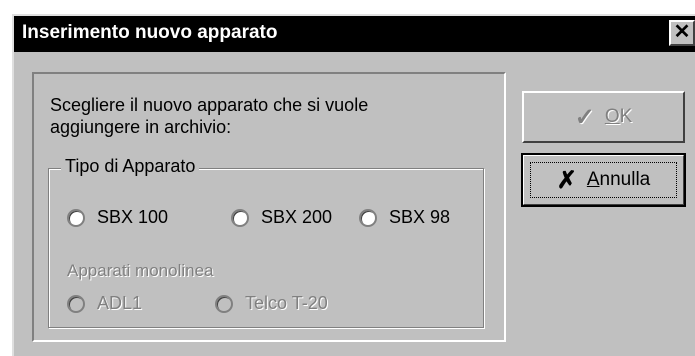 Image resolution: width=695 pixels, height=356 pixels. I want to click on ok-label-rest: K, so click(626, 116).